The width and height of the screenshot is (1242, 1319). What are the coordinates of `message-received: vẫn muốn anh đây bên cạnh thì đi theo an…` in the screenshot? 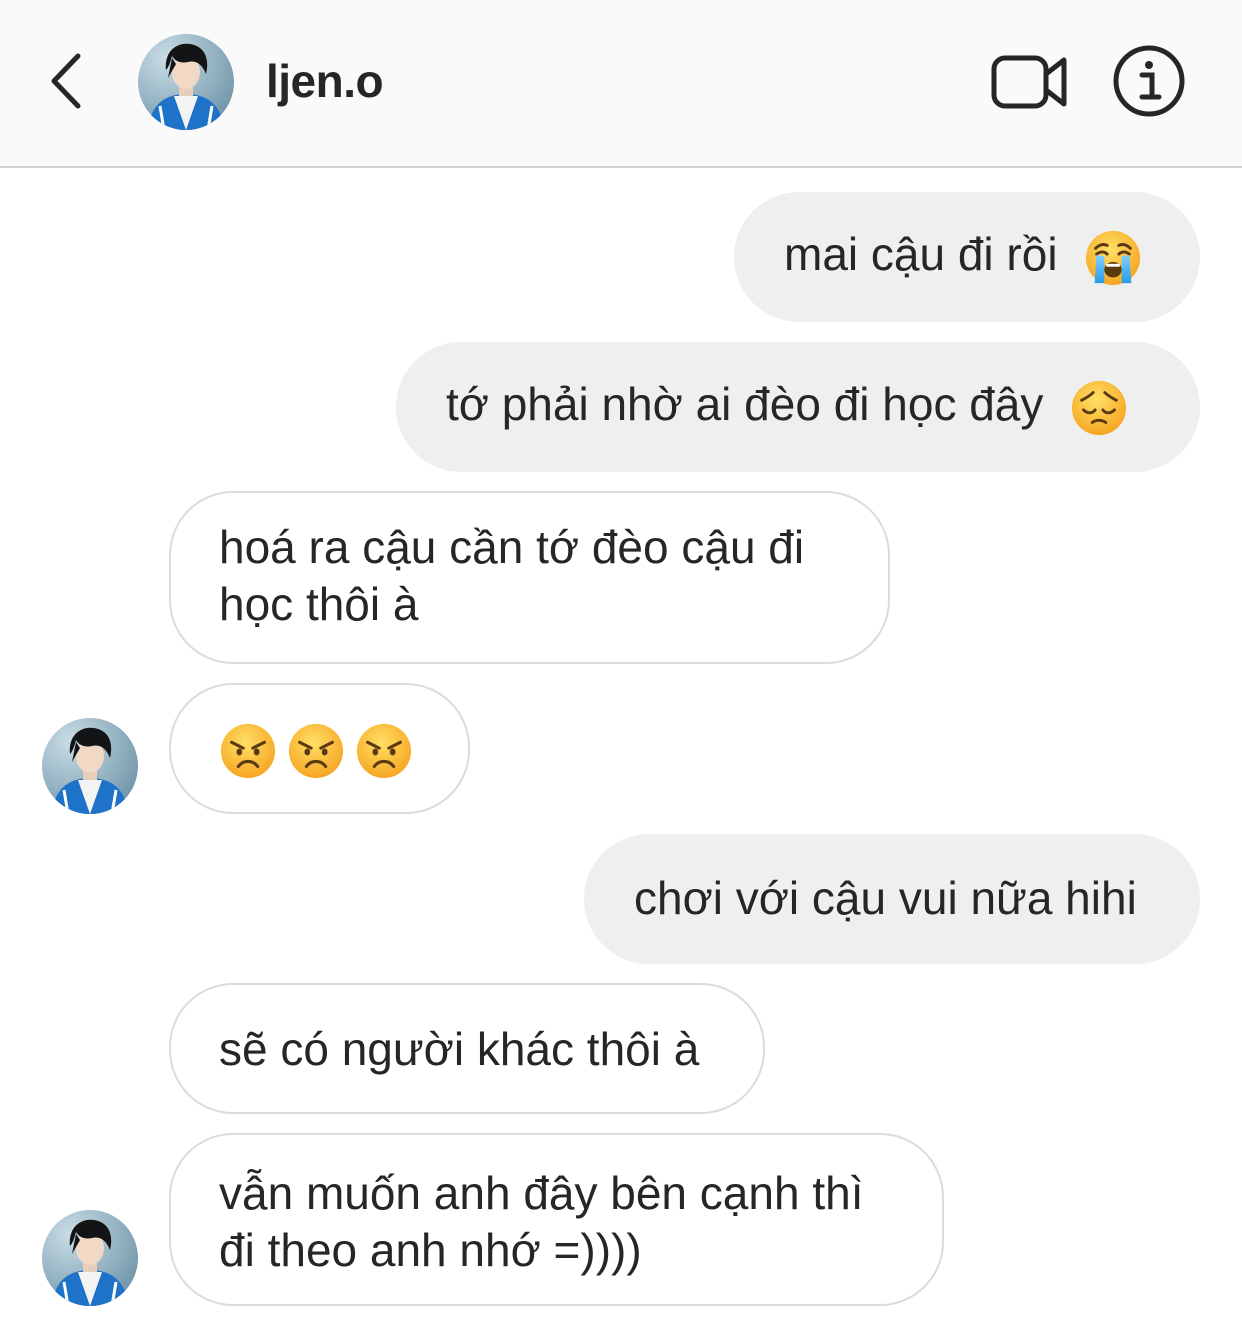 It's located at (556, 1219).